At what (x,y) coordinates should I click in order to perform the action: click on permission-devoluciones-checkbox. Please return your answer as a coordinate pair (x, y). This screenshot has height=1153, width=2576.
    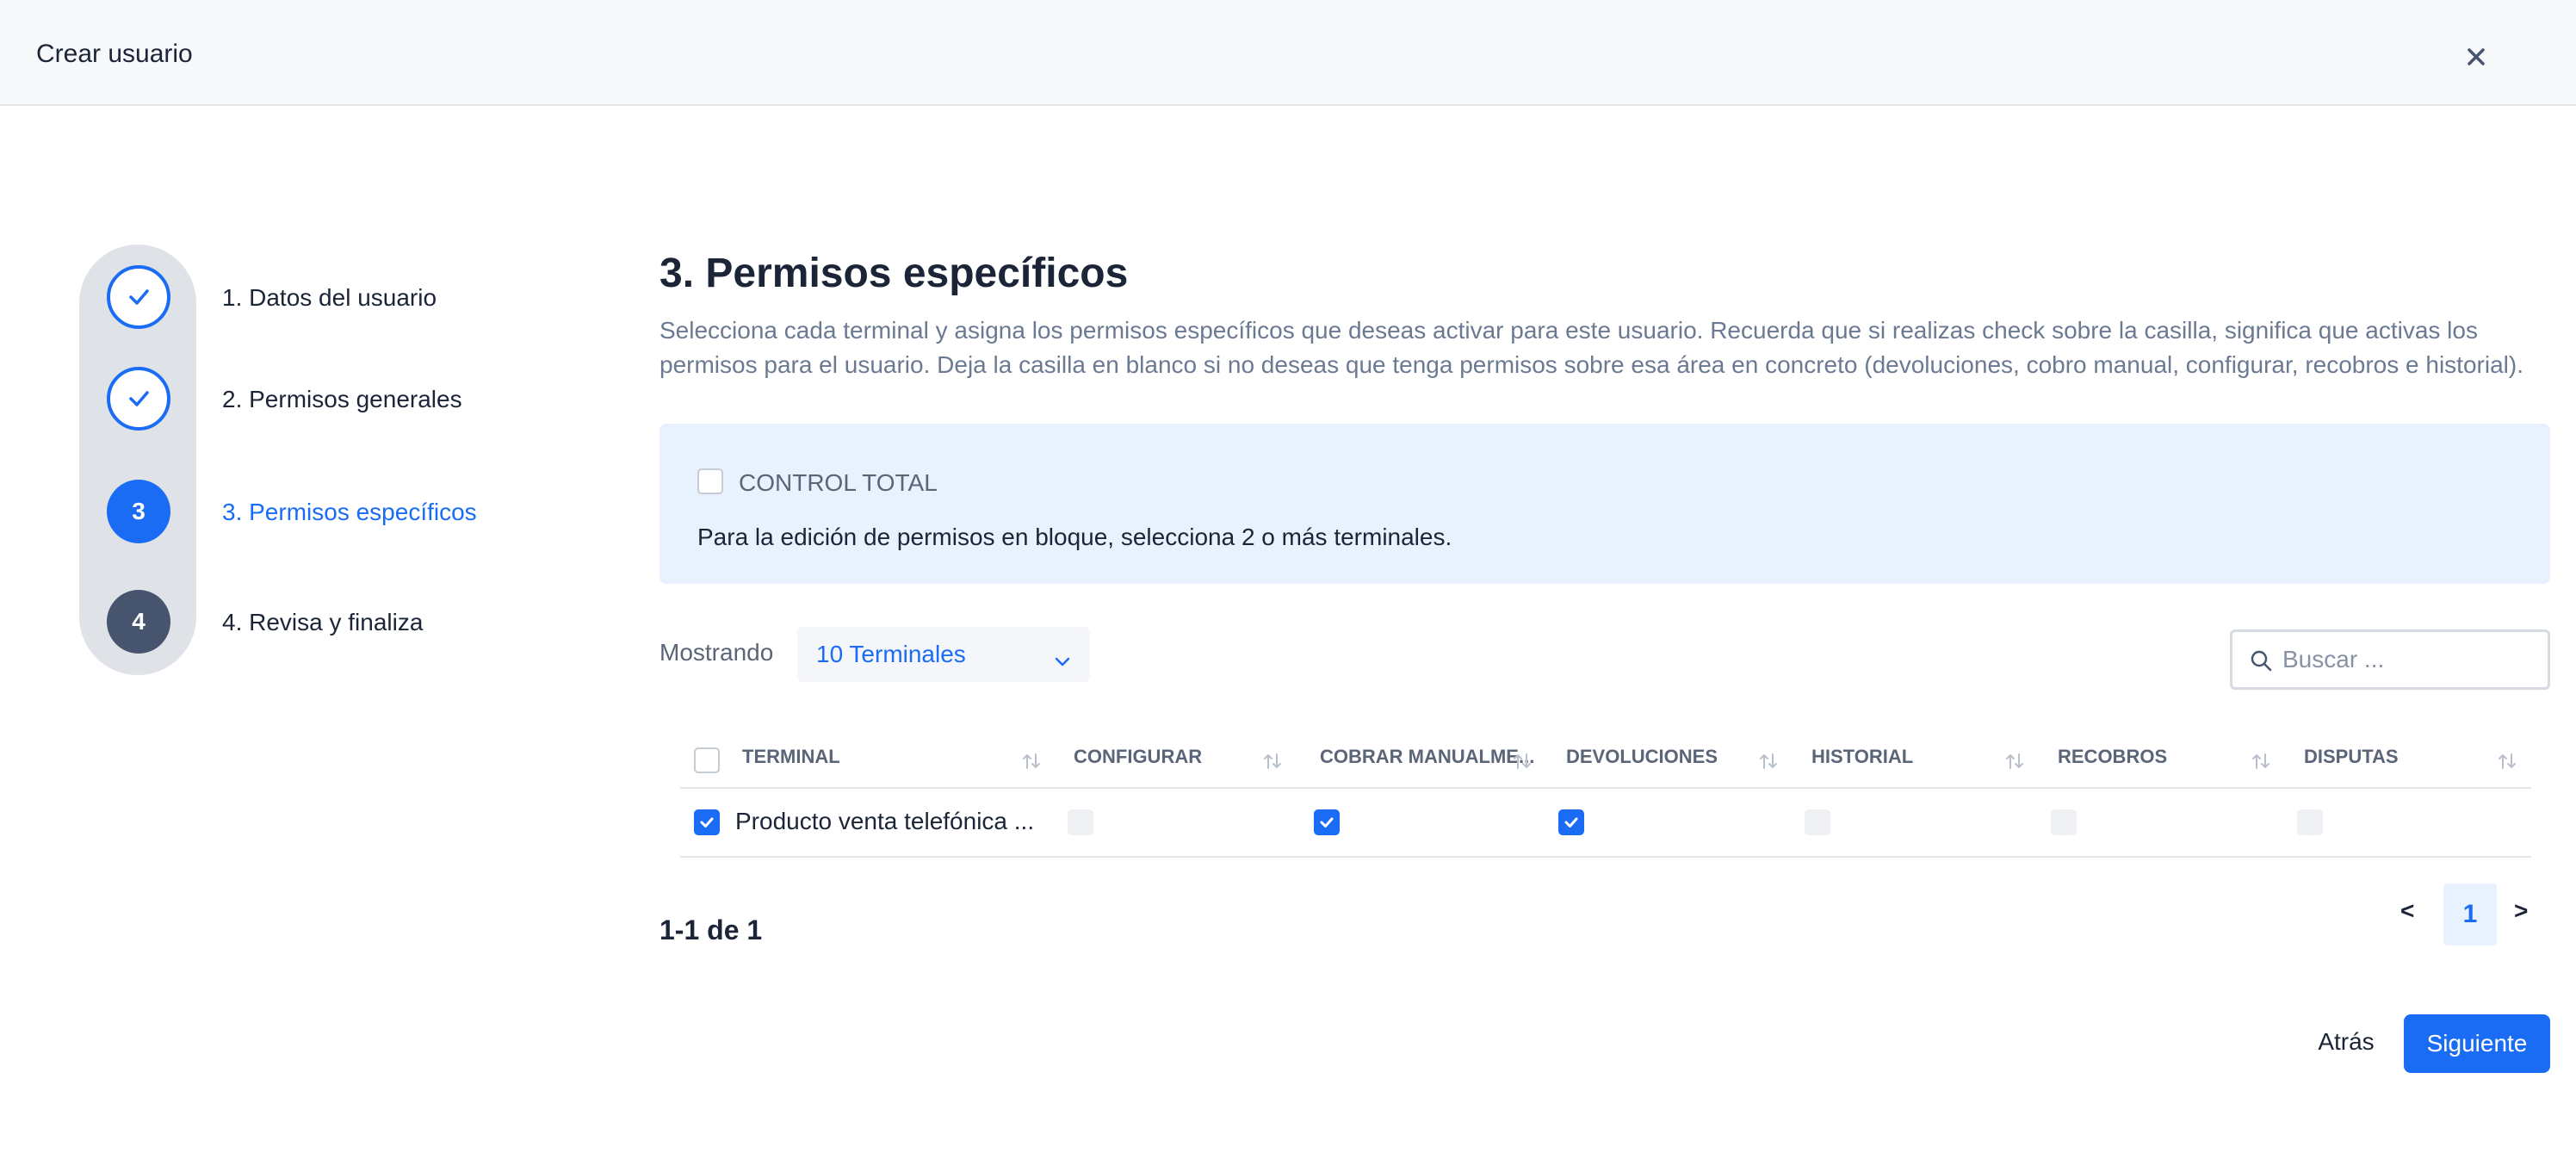
    Looking at the image, I should click on (1571, 822).